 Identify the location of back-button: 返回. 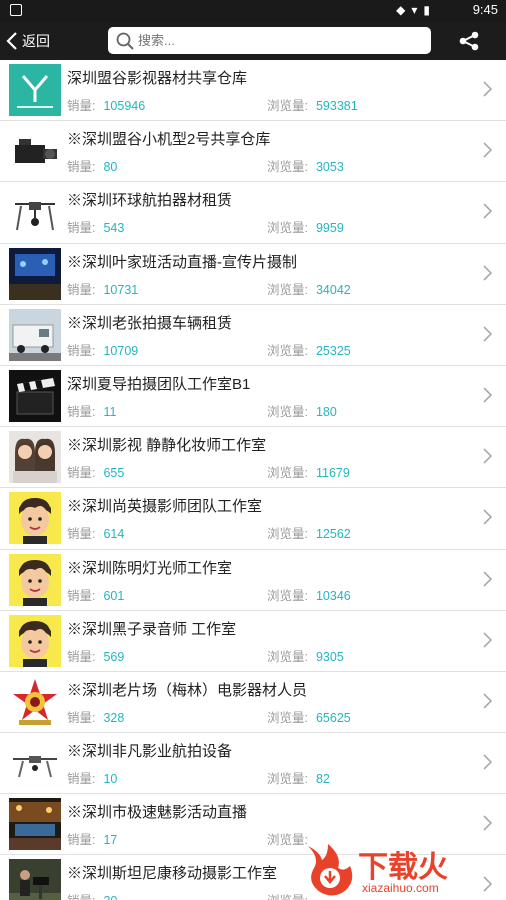
(28, 41).